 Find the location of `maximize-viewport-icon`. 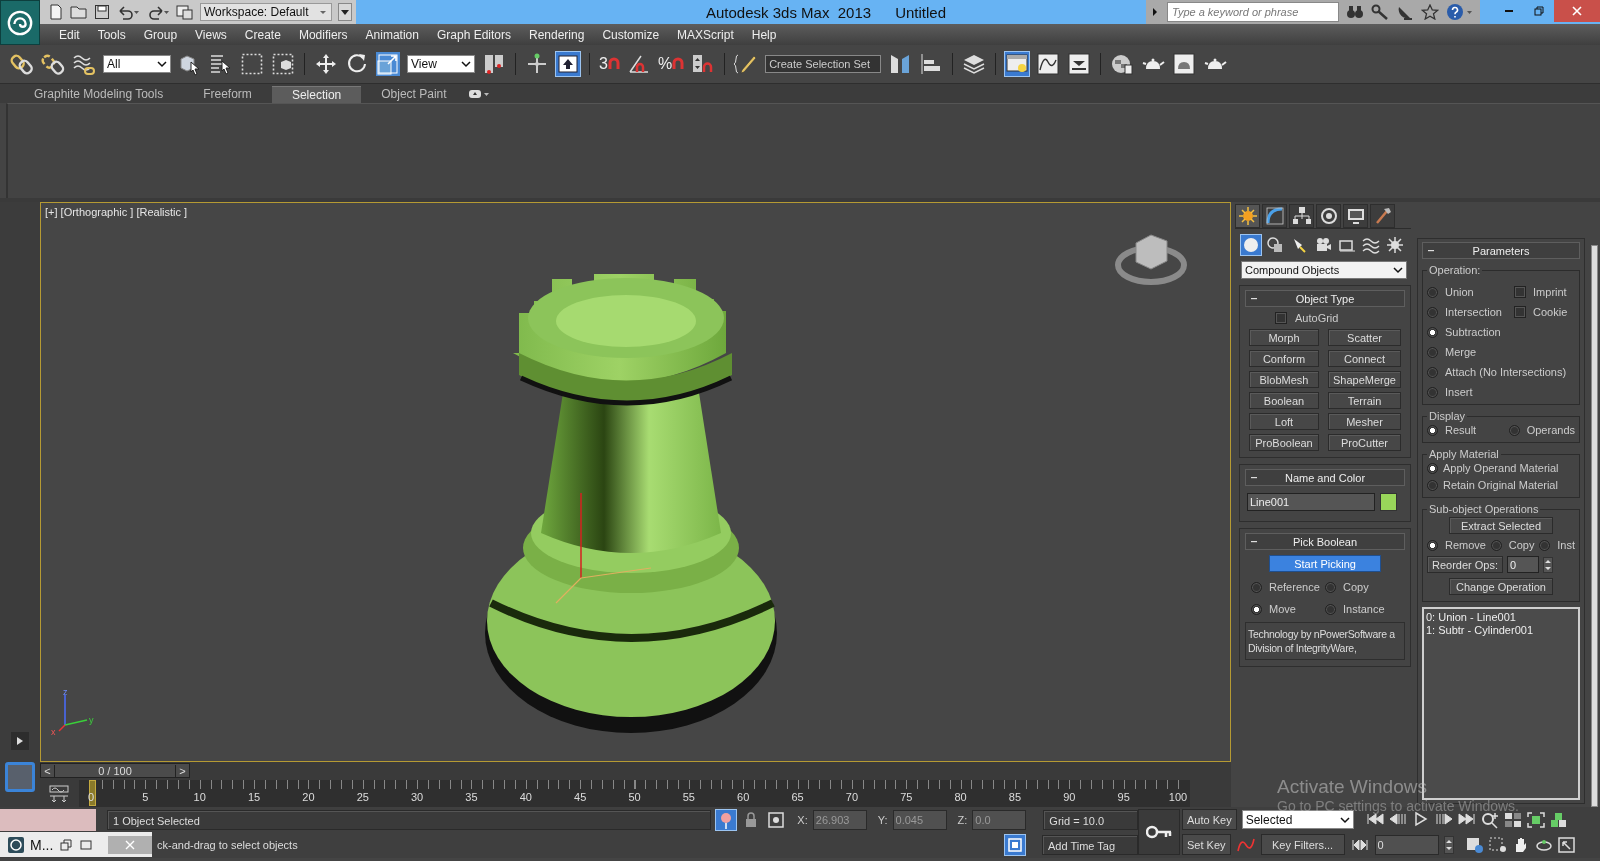

maximize-viewport-icon is located at coordinates (1566, 844).